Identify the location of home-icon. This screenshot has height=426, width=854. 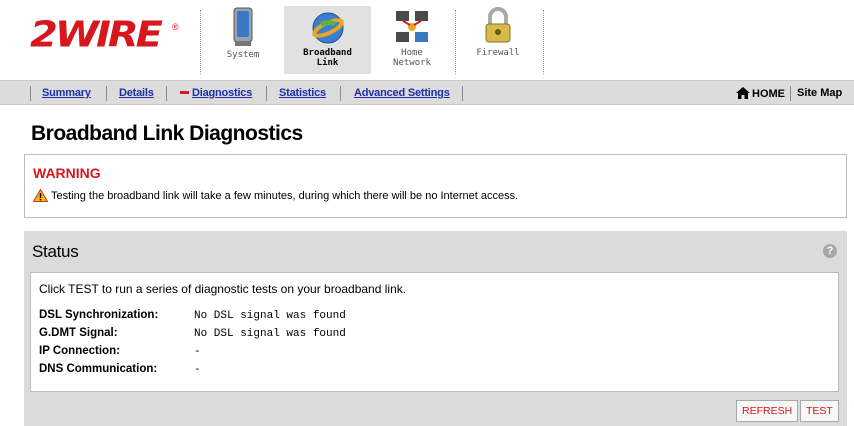
(743, 93).